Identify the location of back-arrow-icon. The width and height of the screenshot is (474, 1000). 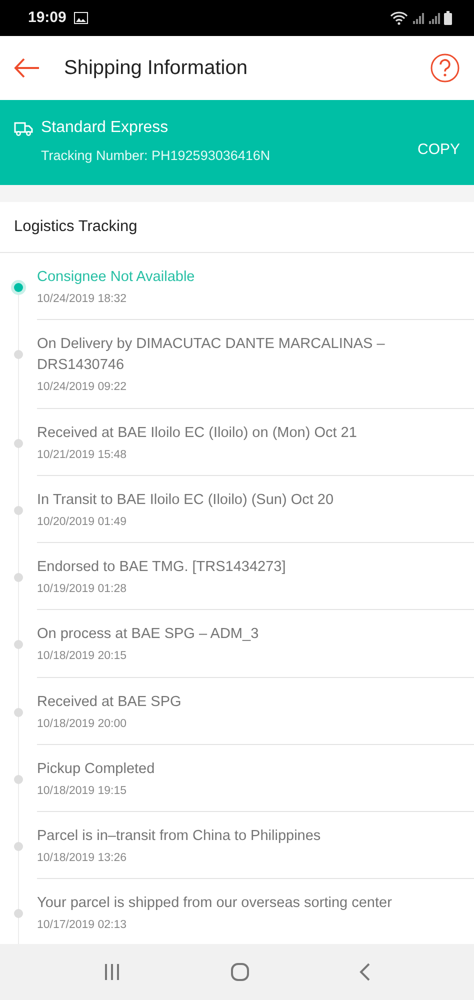
(27, 68).